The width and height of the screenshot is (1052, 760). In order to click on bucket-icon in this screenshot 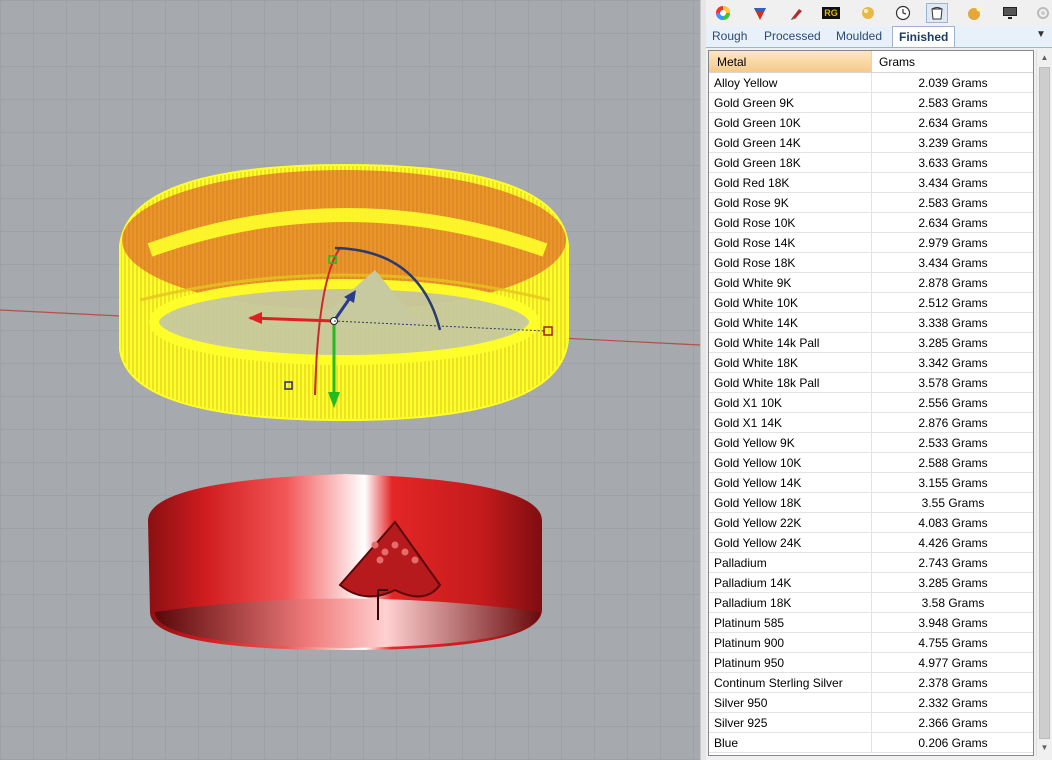, I will do `click(937, 13)`.